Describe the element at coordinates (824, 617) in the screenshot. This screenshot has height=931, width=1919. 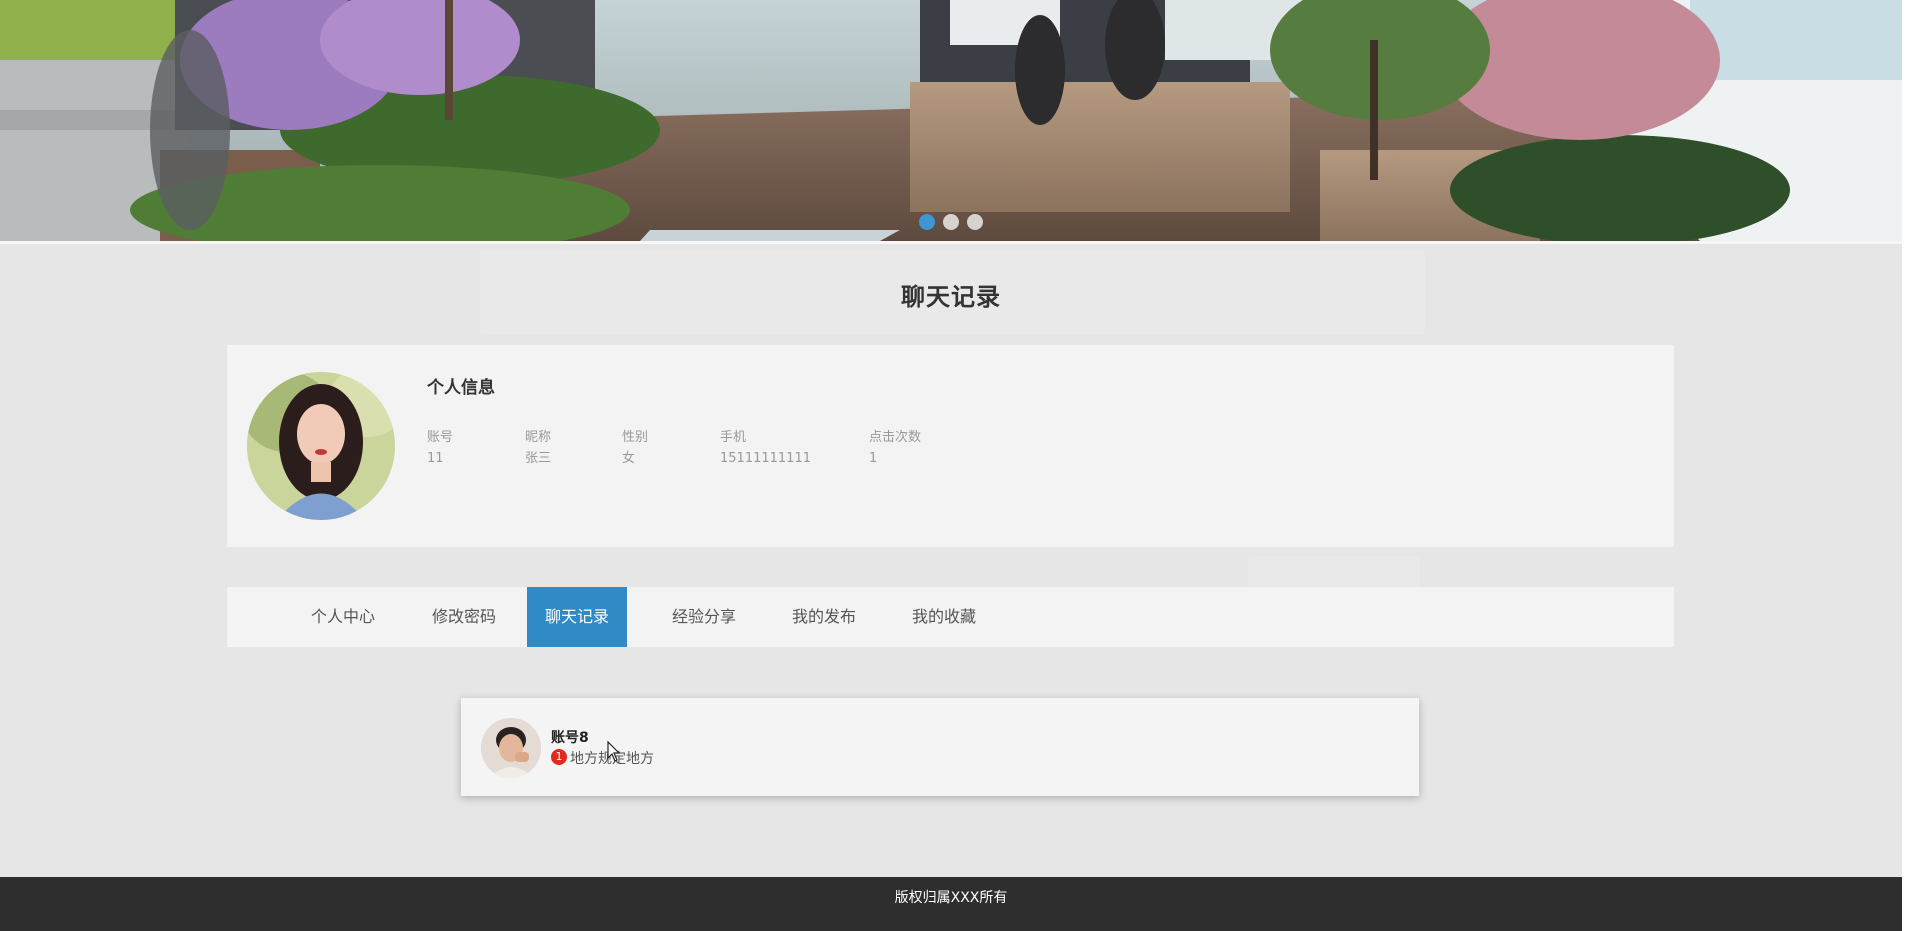
I see `tab-my-posts: 我的发布` at that location.